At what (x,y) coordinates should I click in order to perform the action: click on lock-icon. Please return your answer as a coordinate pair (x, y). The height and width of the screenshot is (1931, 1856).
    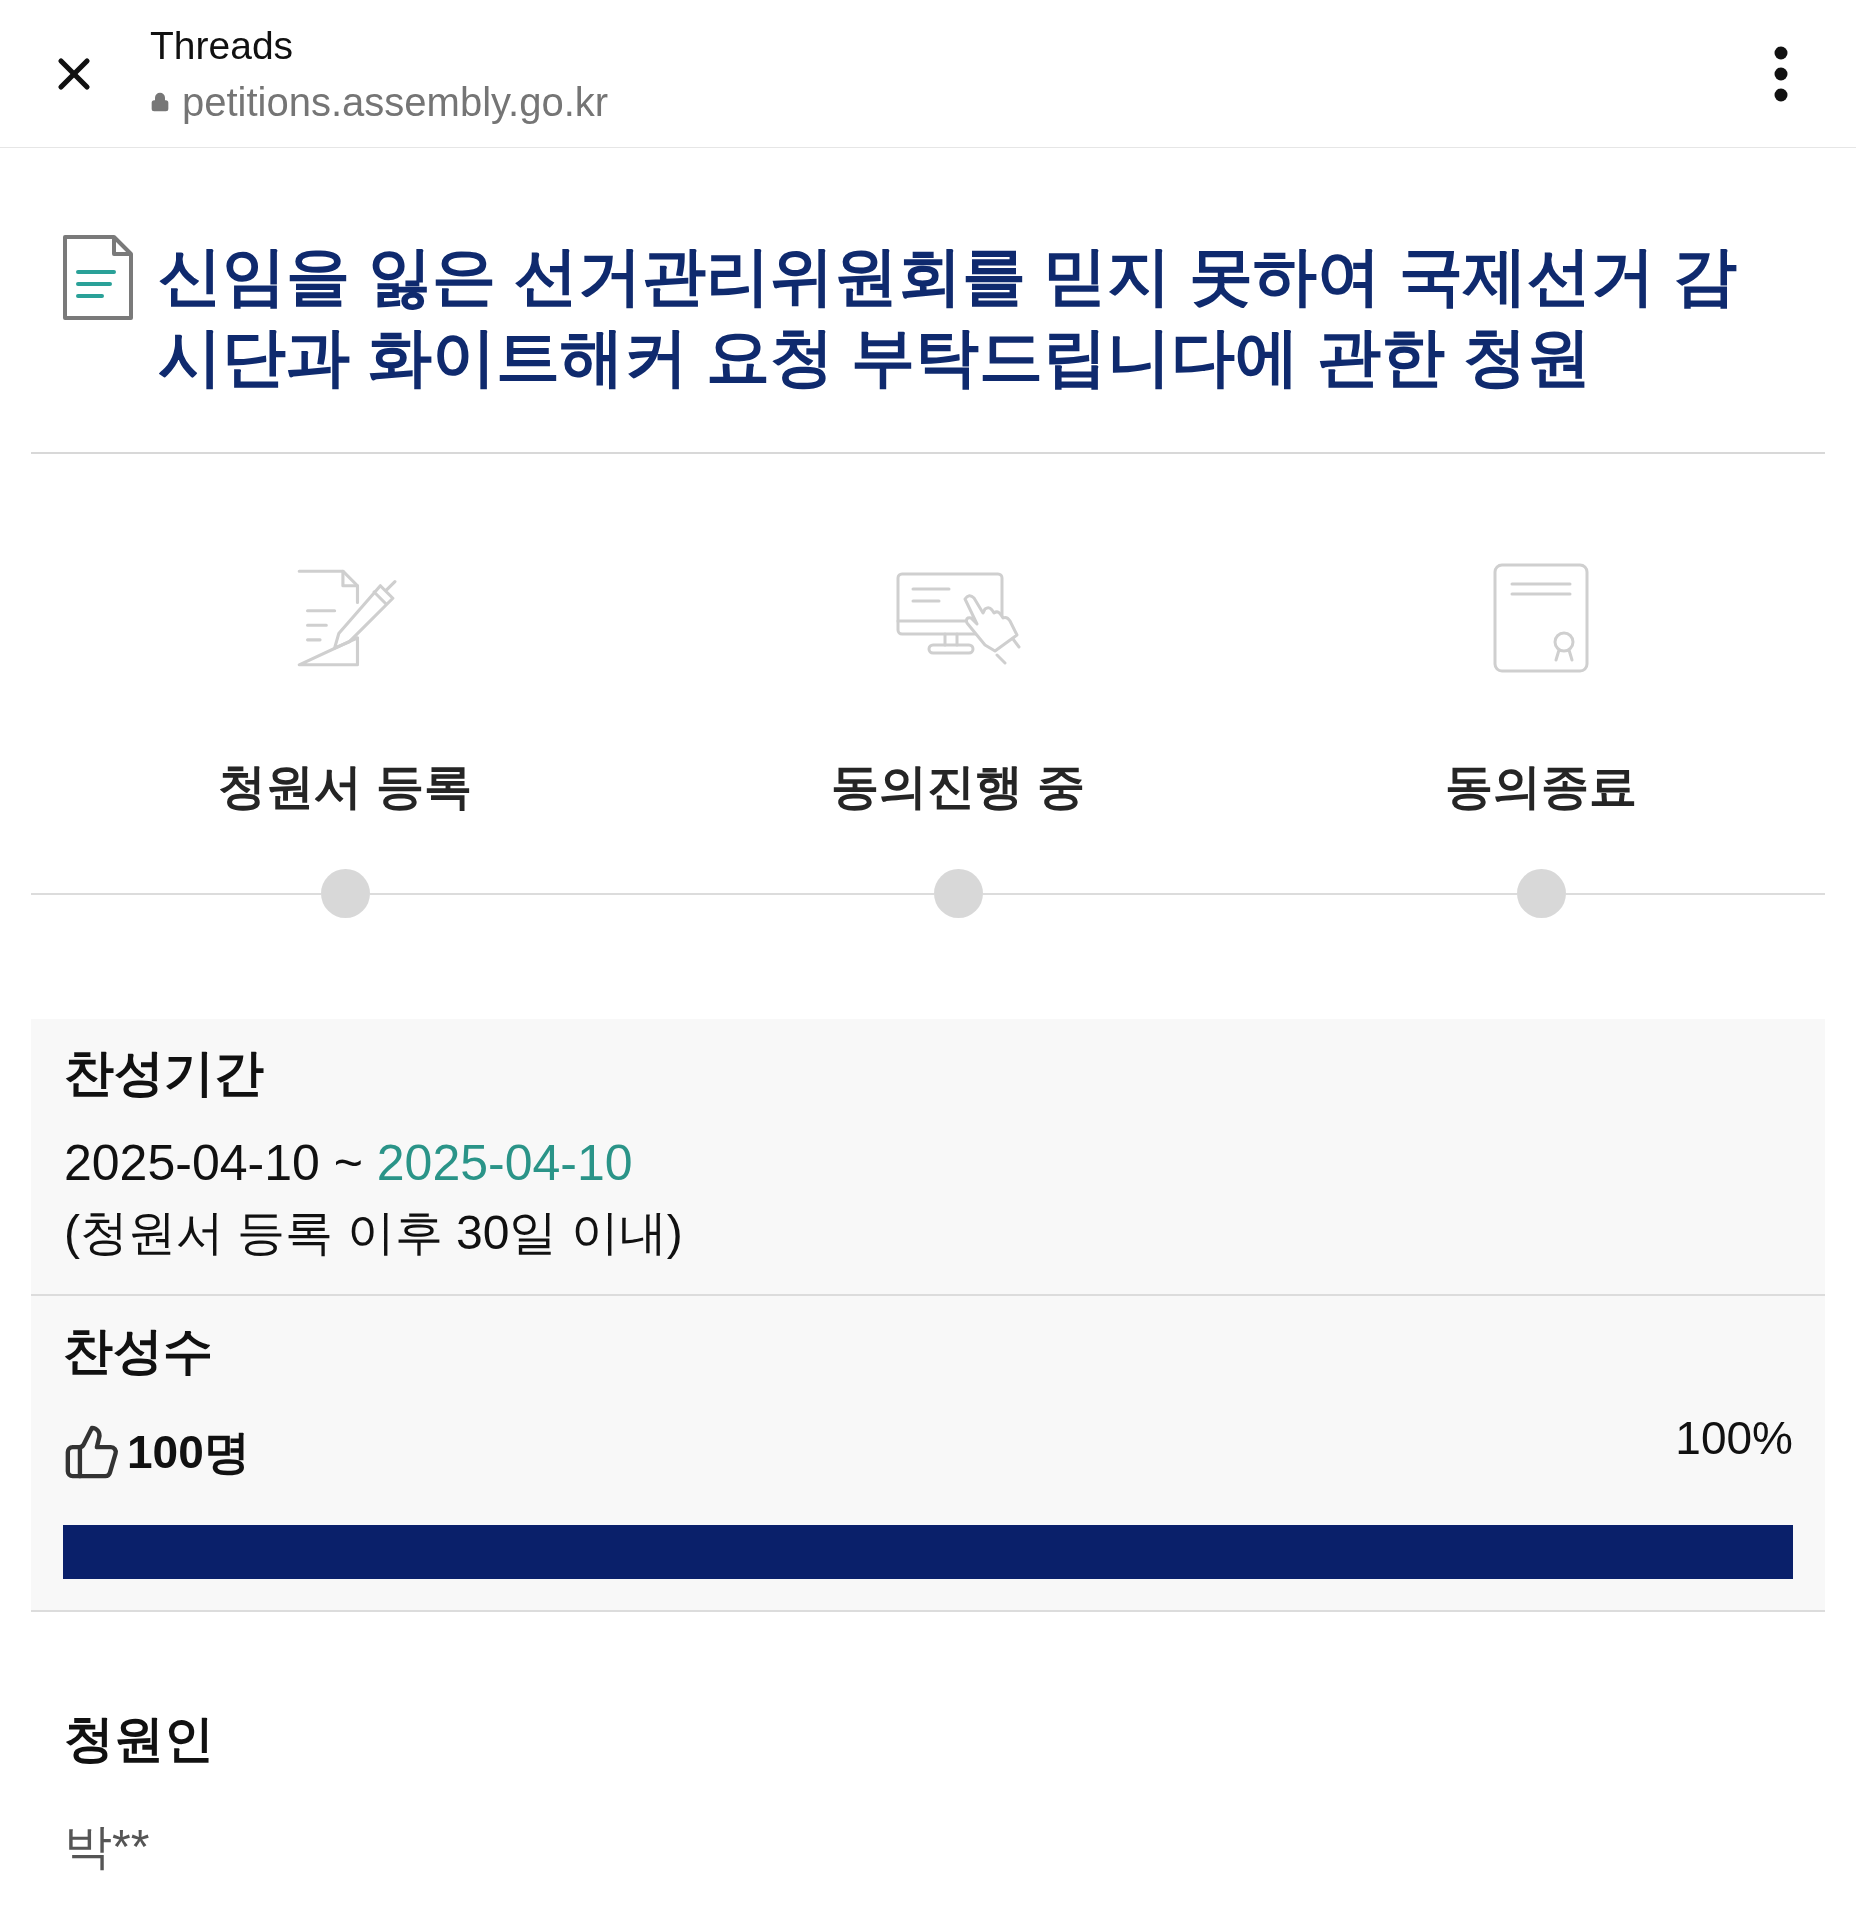
    Looking at the image, I should click on (160, 101).